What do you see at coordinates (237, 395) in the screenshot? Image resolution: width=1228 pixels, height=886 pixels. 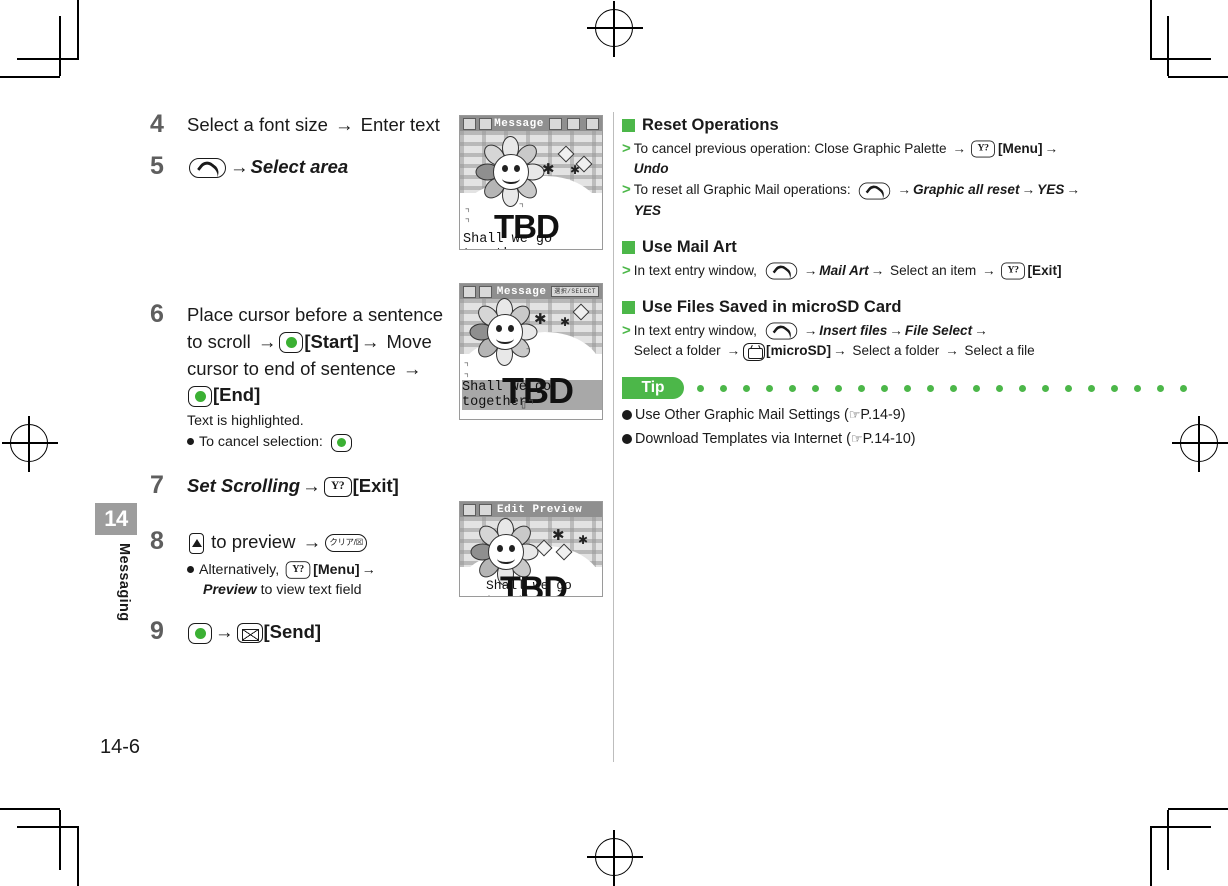 I see `softkey-label: [End]` at bounding box center [237, 395].